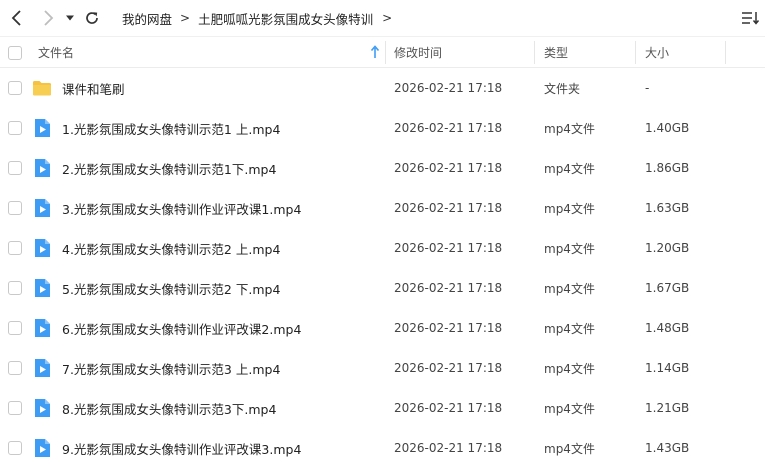  What do you see at coordinates (667, 168) in the screenshot?
I see `file-size: 1.86GB` at bounding box center [667, 168].